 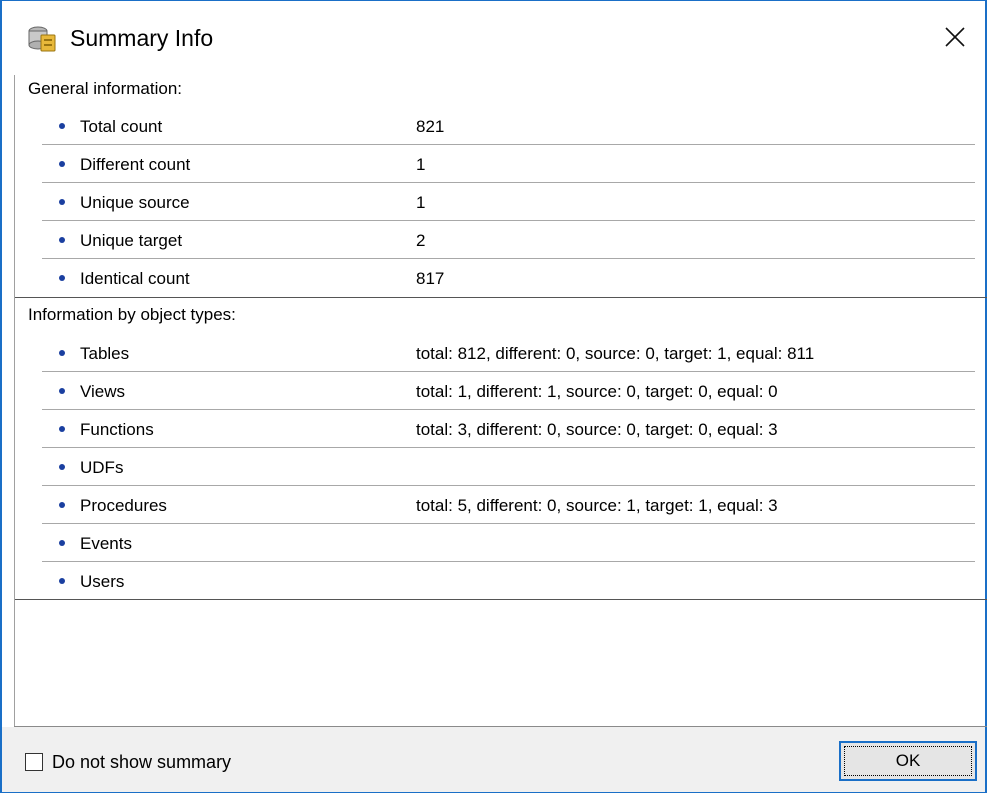 What do you see at coordinates (508, 126) in the screenshot?
I see `general-row-total-count: Total count 821` at bounding box center [508, 126].